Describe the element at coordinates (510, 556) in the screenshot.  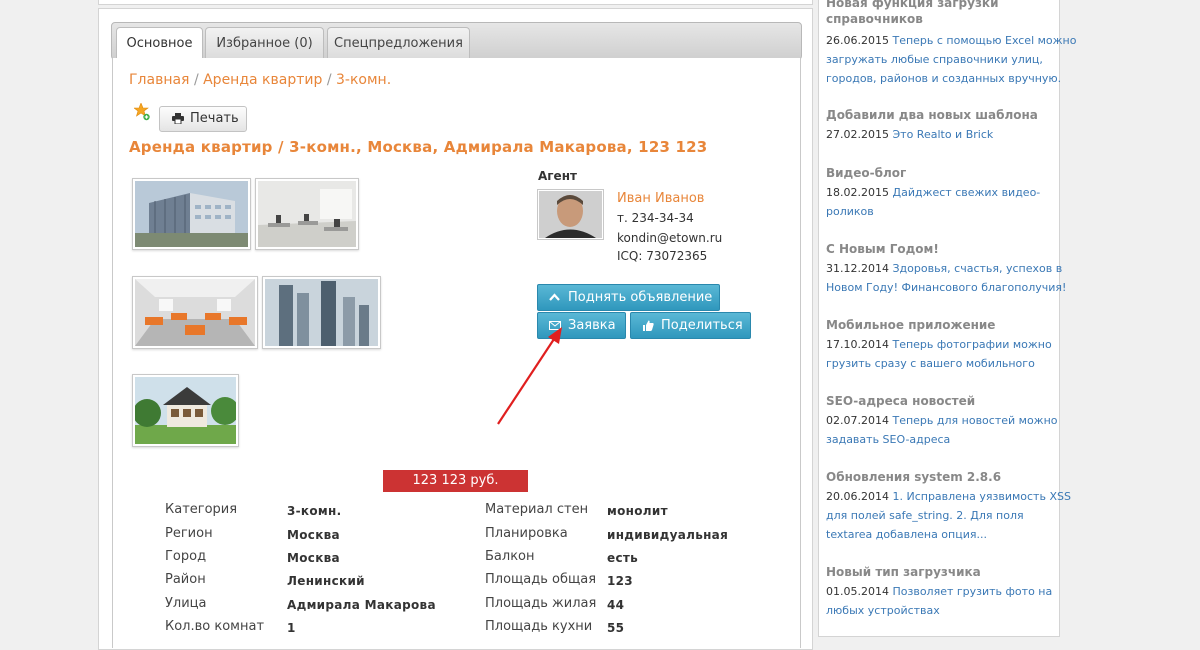
I see `property-label: Балкон` at that location.